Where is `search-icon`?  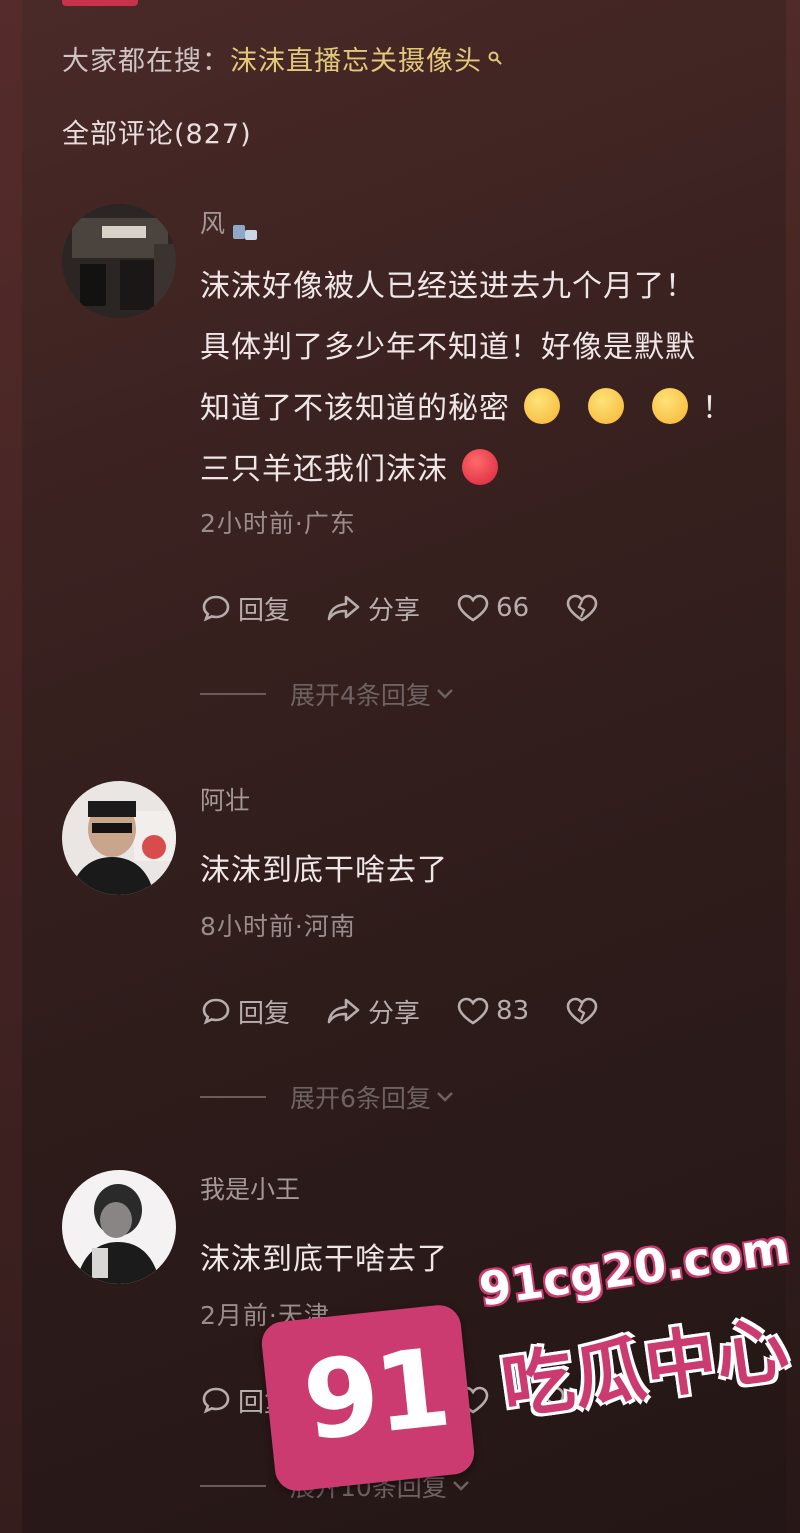 search-icon is located at coordinates (495, 53).